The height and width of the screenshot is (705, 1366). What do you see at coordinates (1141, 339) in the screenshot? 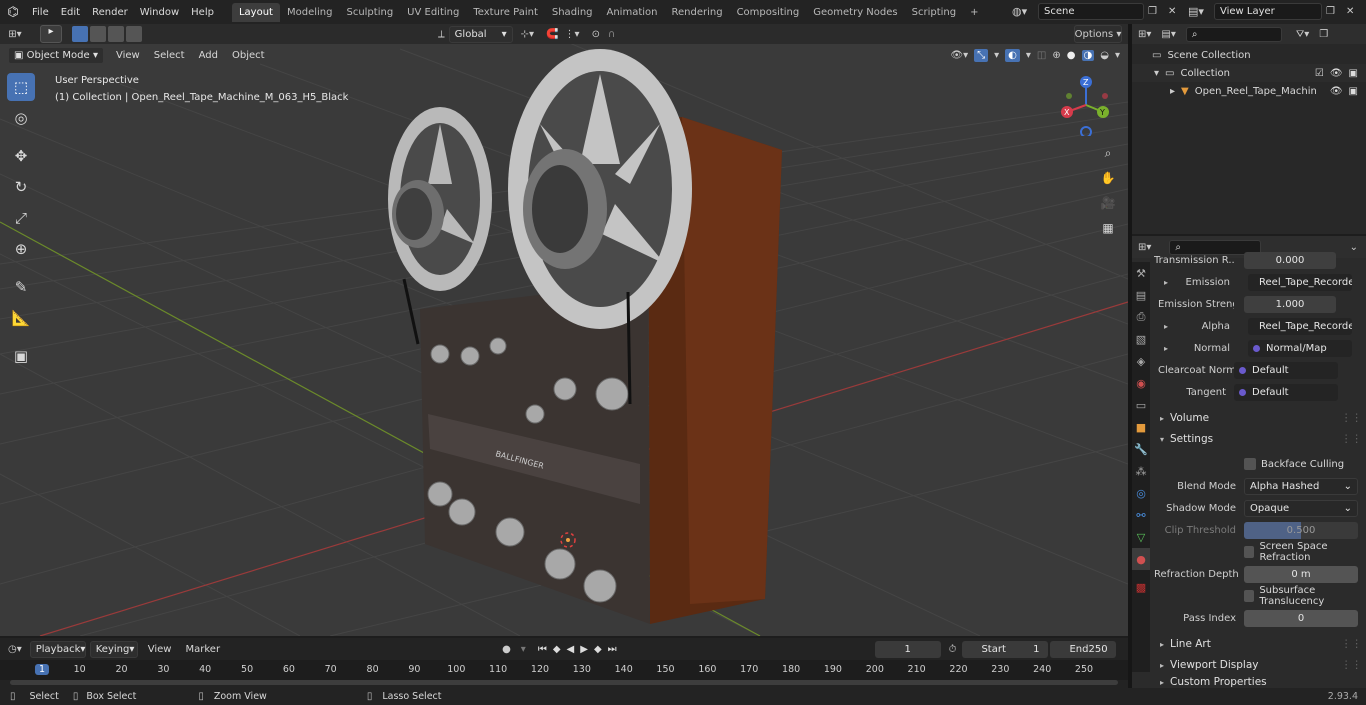
I see `view-layer-tab-icon: ▧` at bounding box center [1141, 339].